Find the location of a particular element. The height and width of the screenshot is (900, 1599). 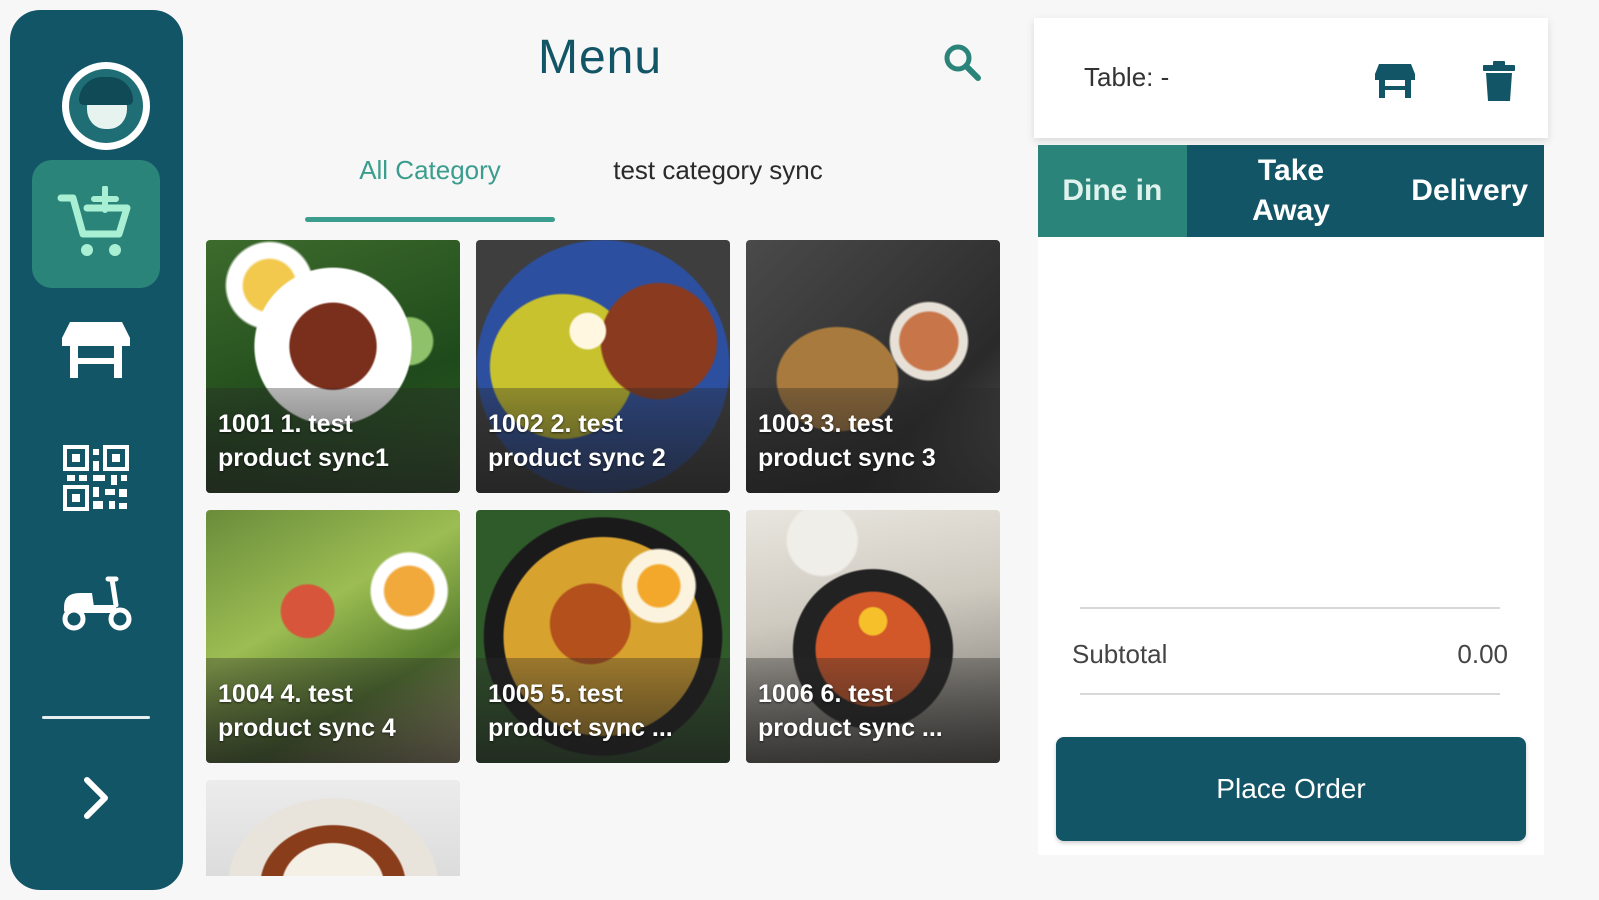

order-type-take-away-label: Take Away is located at coordinates (1291, 190).